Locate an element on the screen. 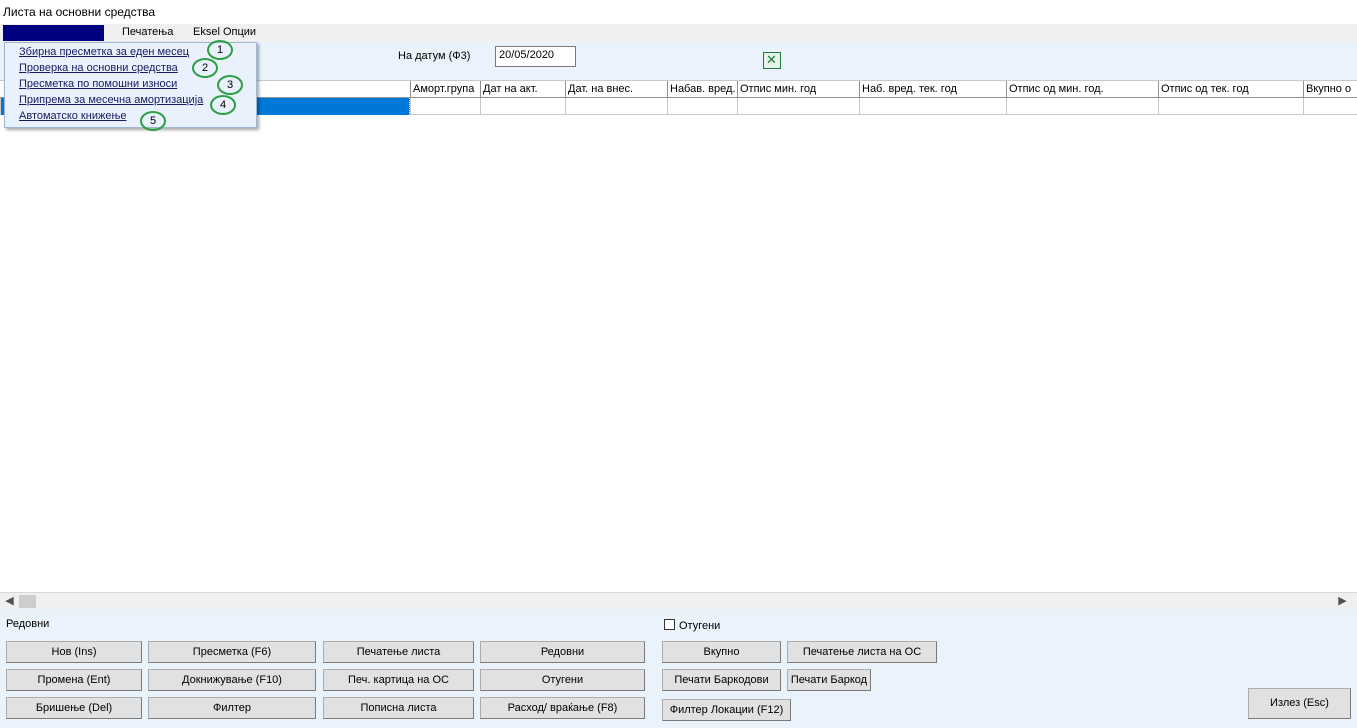 The height and width of the screenshot is (728, 1357). delete-button: Бришење (Del) is located at coordinates (74, 708).